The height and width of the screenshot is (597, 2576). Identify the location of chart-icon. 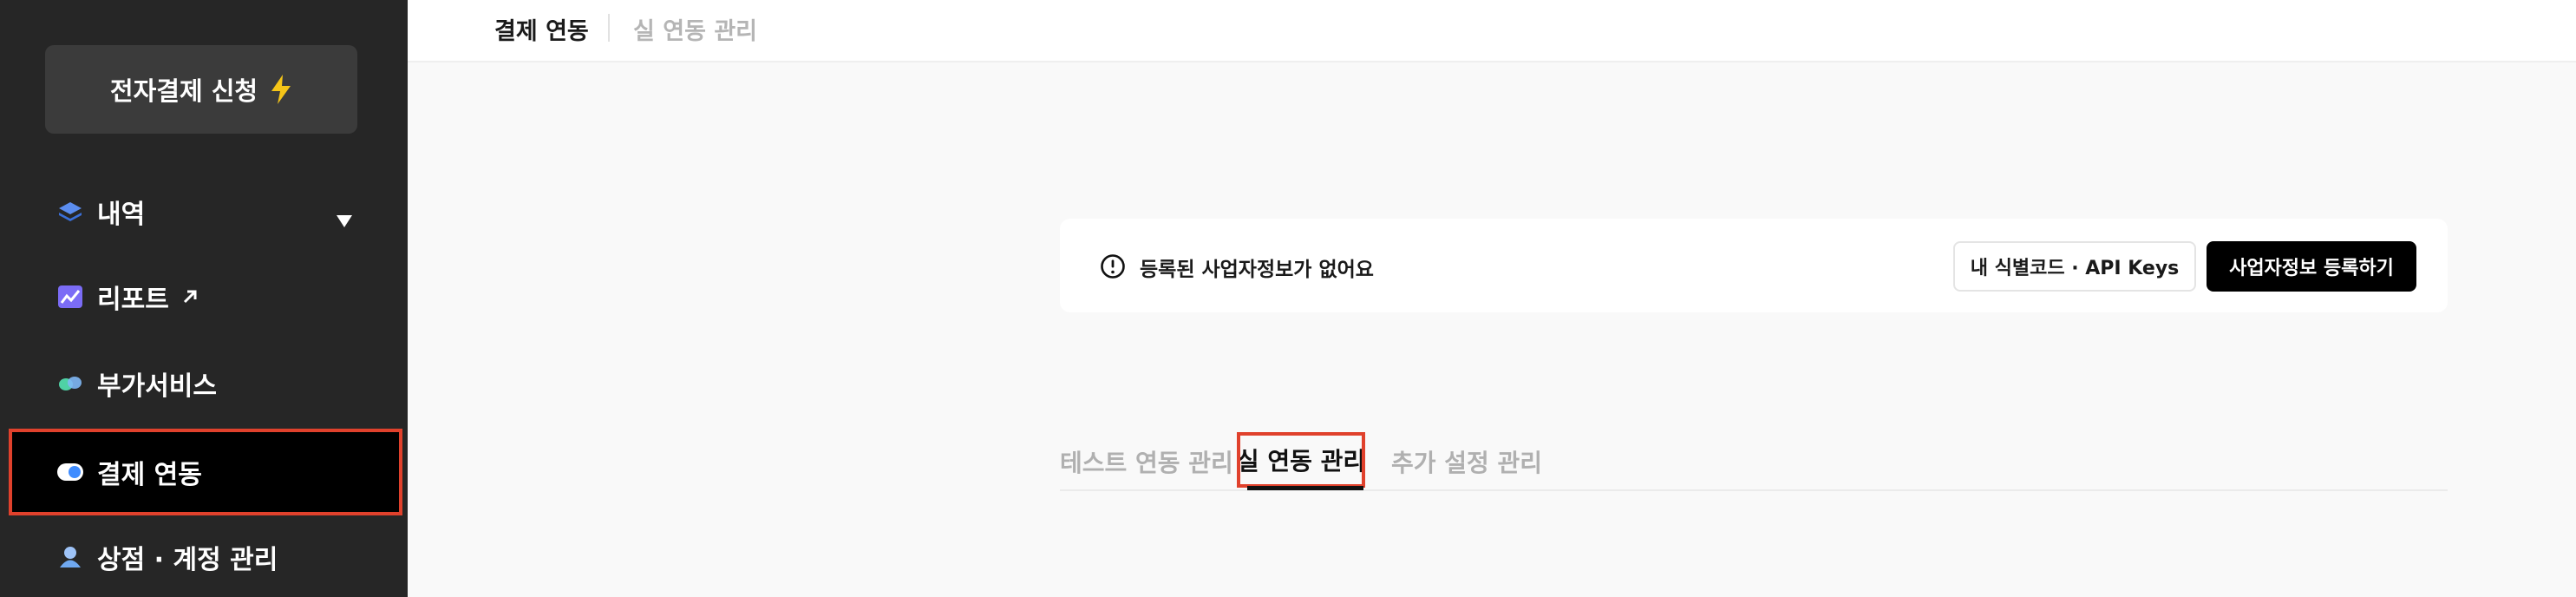
(70, 297).